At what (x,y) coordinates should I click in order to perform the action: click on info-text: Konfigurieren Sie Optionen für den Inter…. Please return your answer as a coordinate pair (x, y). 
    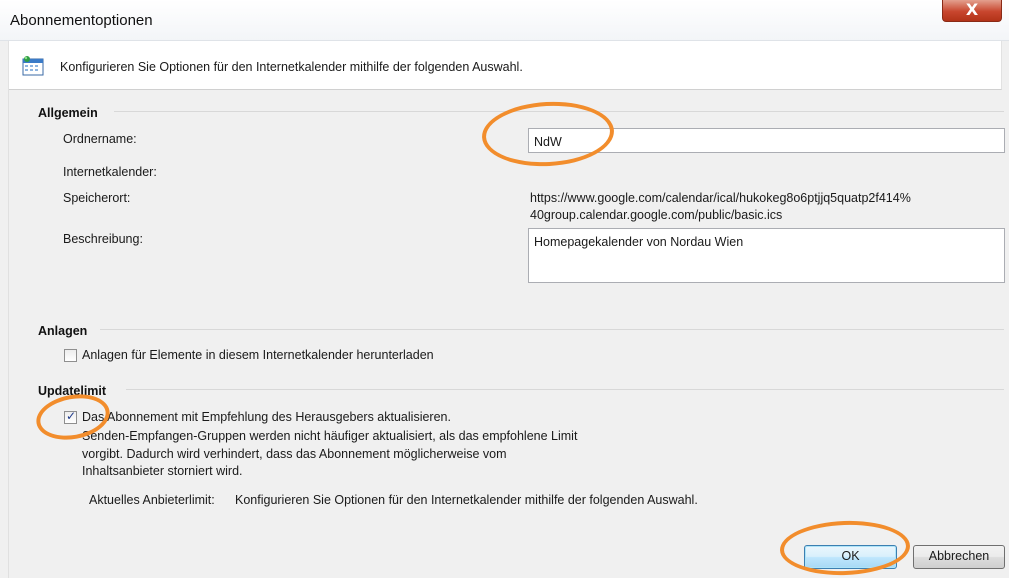
    Looking at the image, I should click on (291, 67).